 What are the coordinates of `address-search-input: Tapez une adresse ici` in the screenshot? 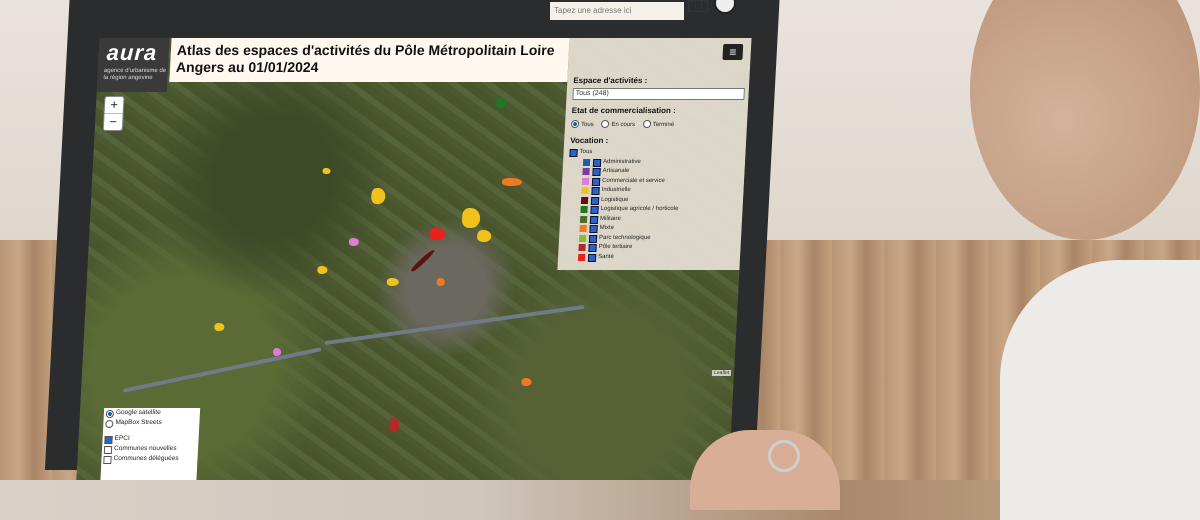 It's located at (617, 11).